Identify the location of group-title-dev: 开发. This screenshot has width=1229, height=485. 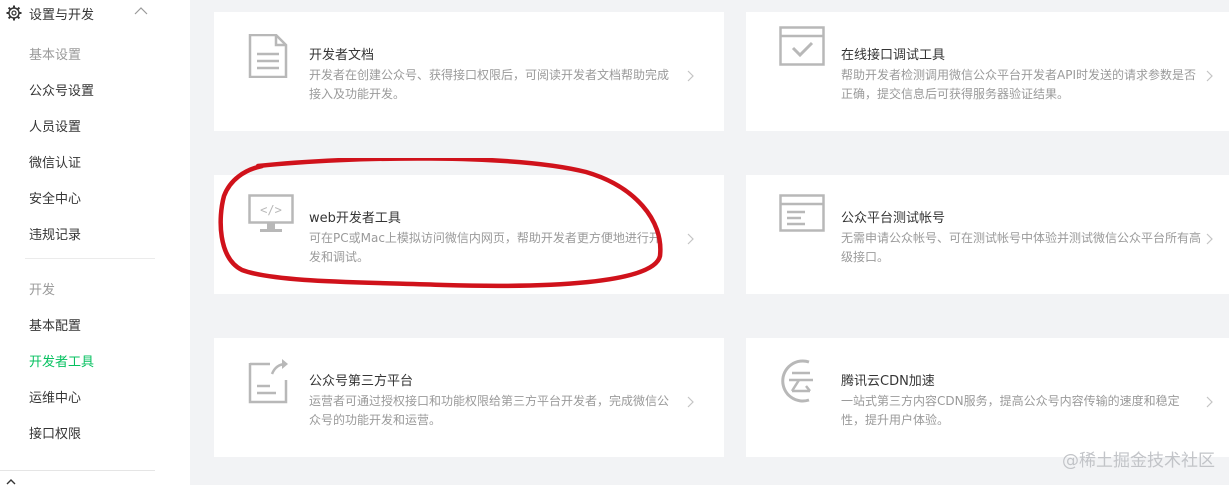
(42, 290).